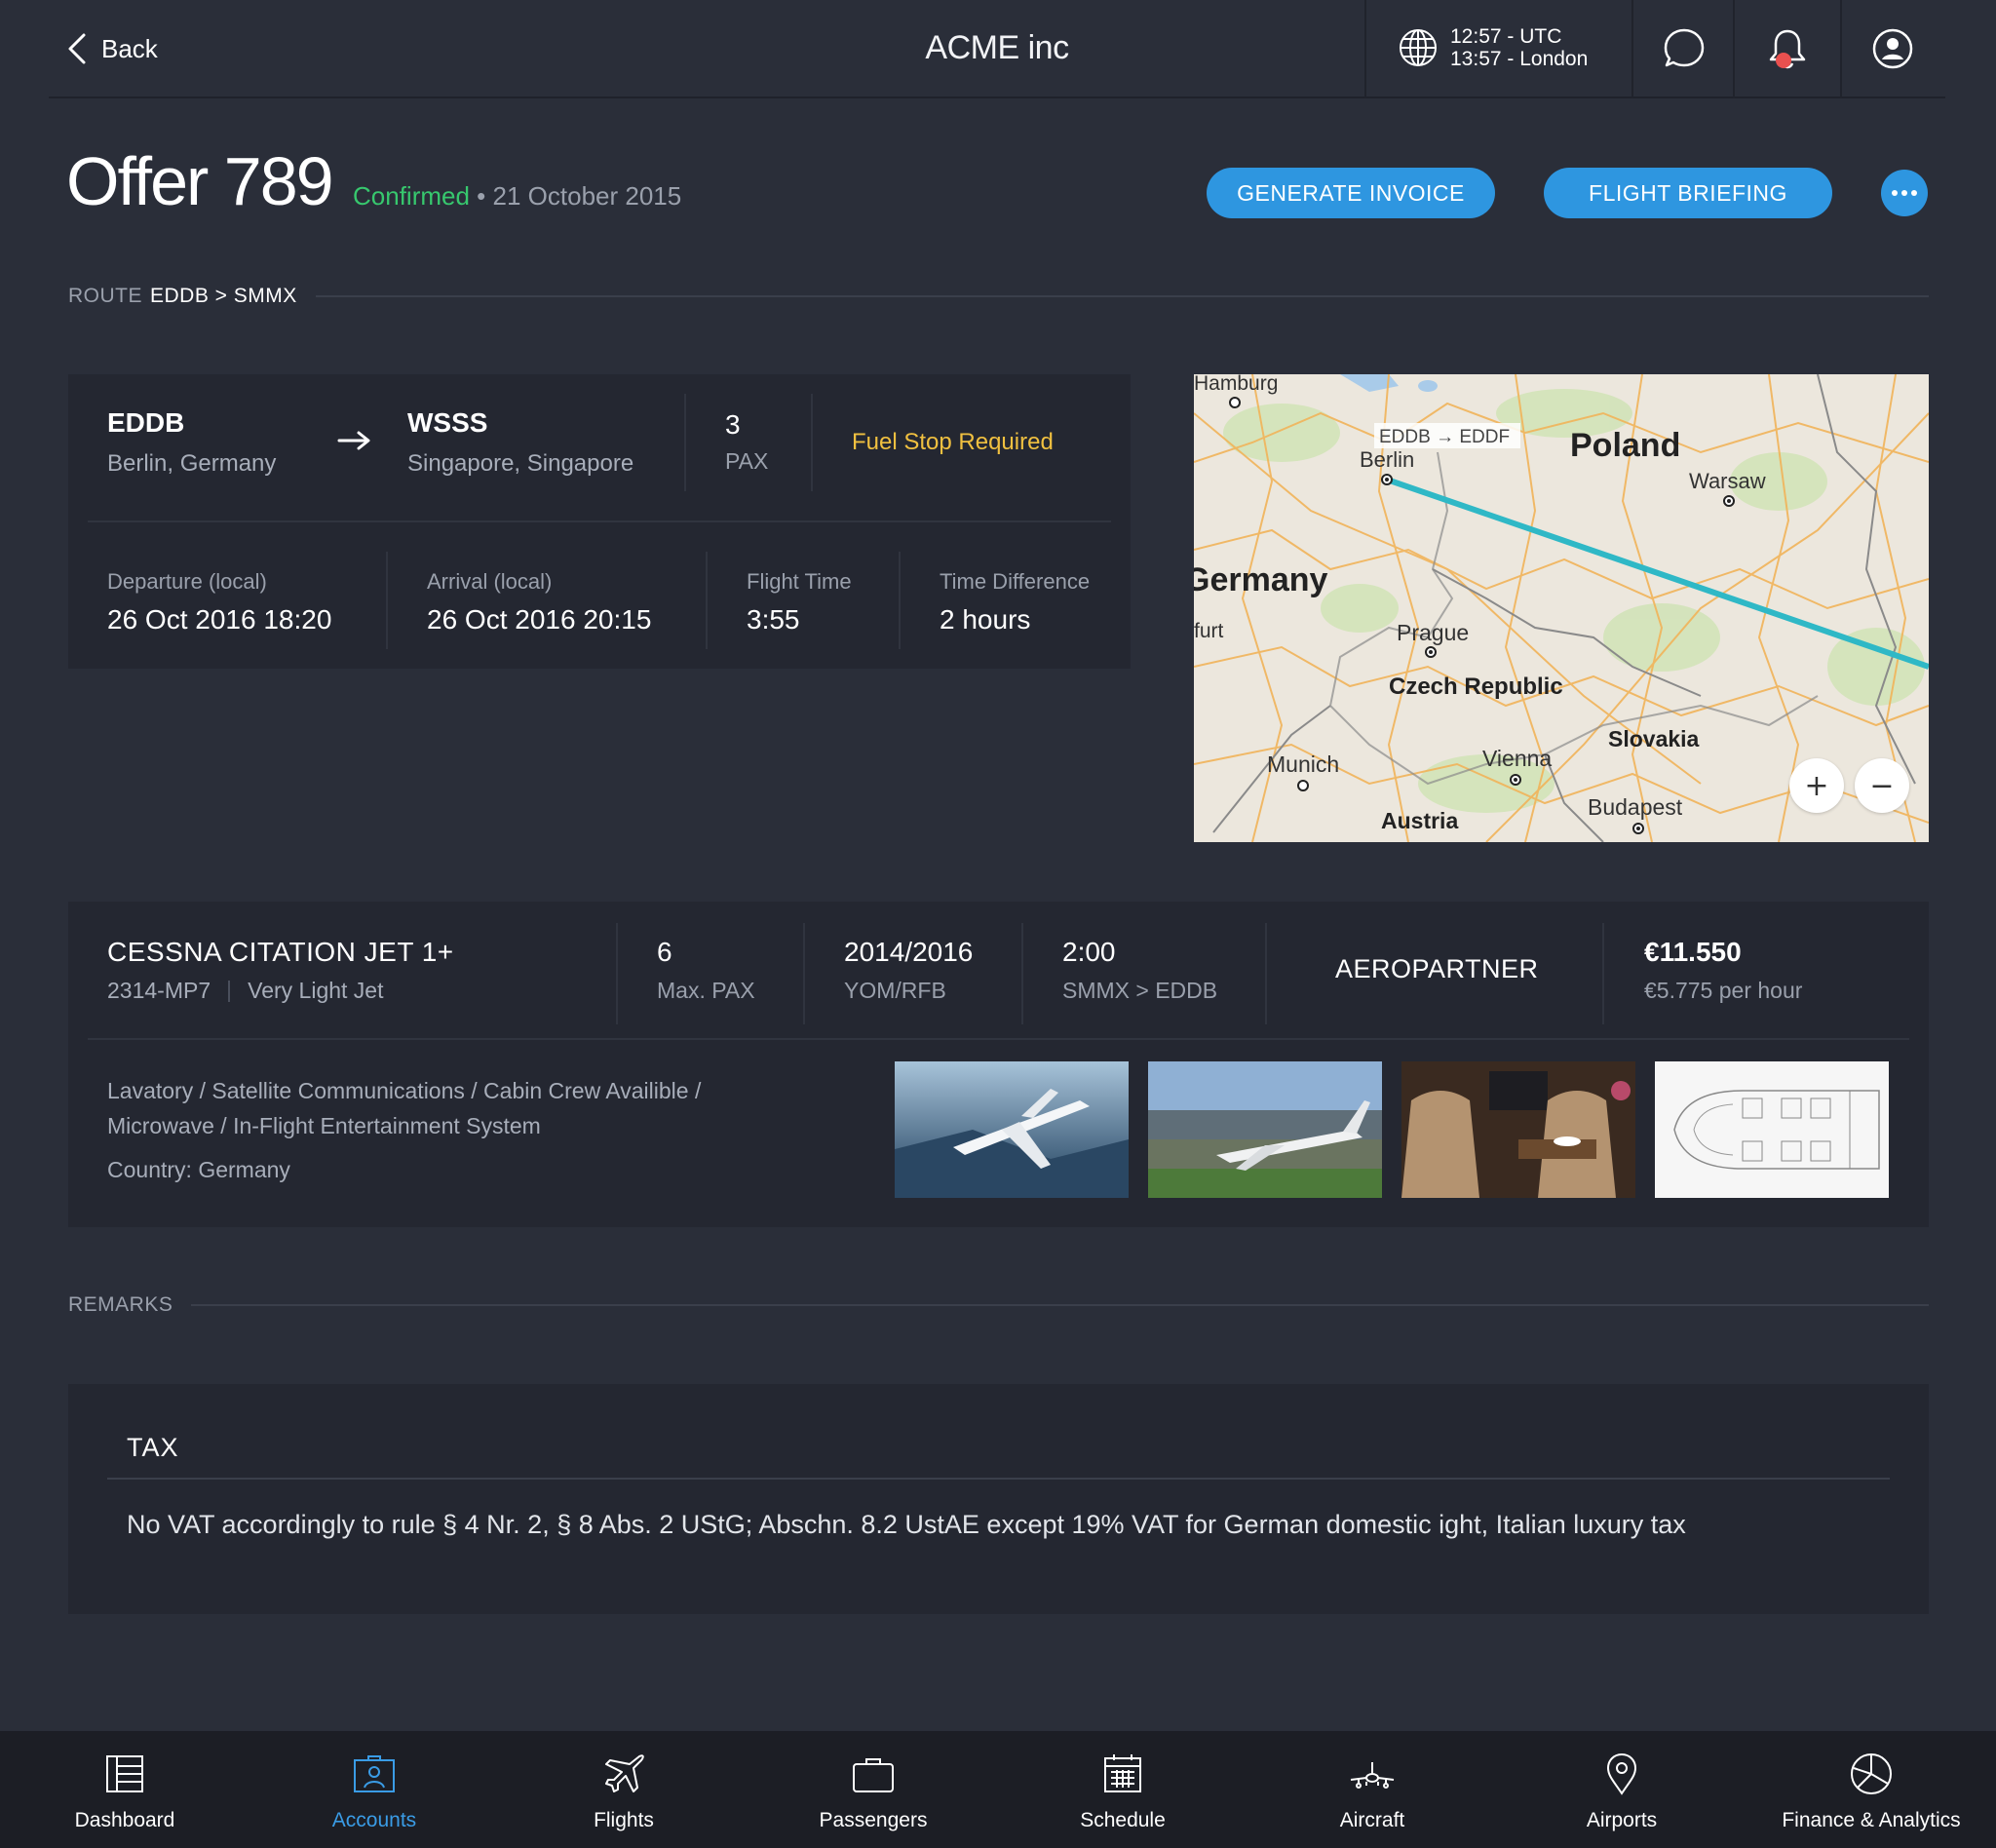 This screenshot has width=1996, height=1848. I want to click on aircraft-photo-aerial, so click(1012, 1129).